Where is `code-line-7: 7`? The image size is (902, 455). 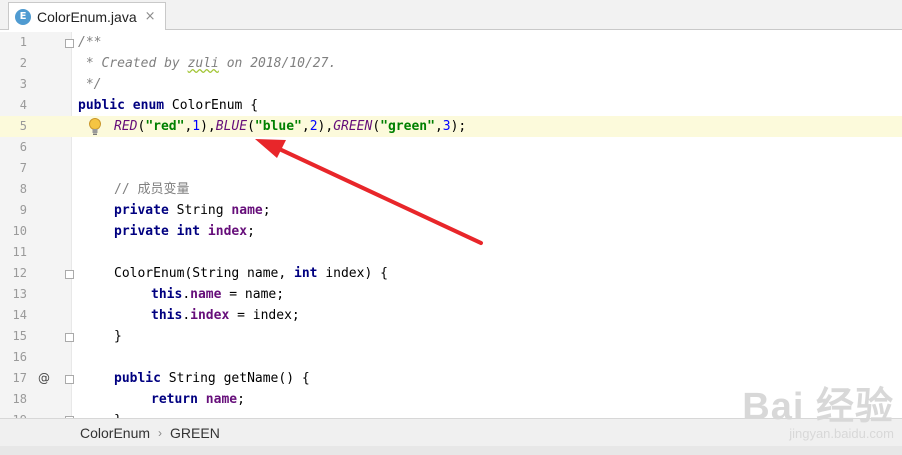 code-line-7: 7 is located at coordinates (451, 168).